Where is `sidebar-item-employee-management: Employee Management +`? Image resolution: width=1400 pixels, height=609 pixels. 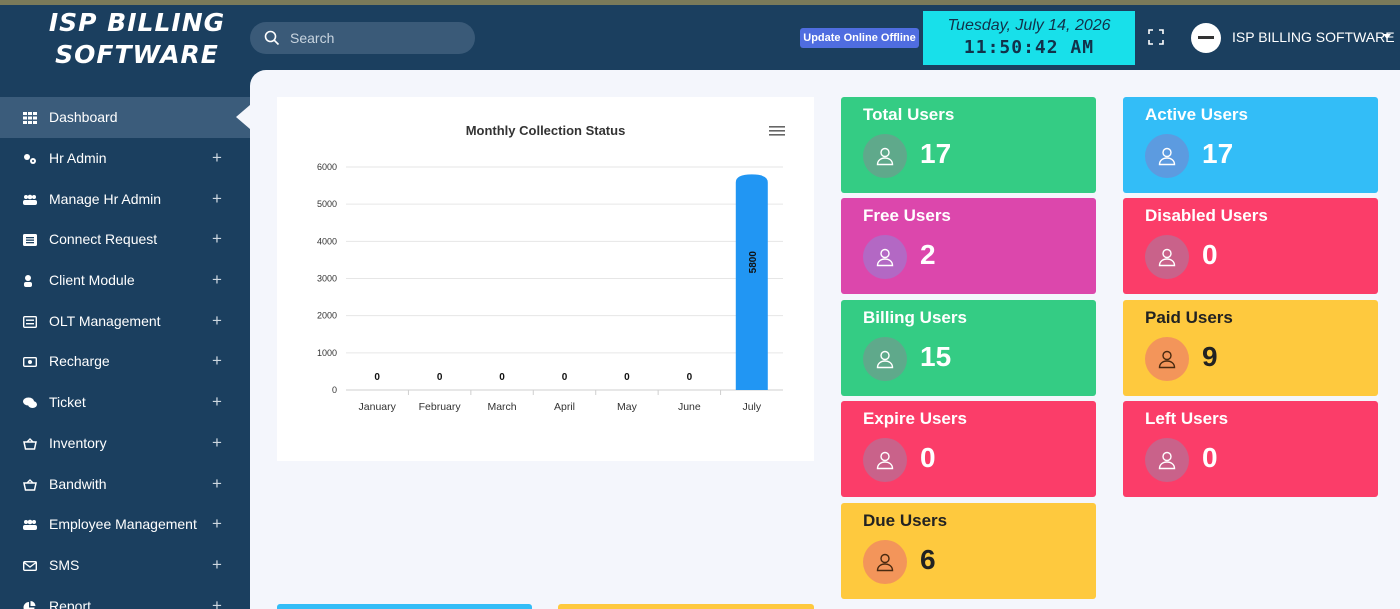
sidebar-item-employee-management: Employee Management + is located at coordinates (125, 524).